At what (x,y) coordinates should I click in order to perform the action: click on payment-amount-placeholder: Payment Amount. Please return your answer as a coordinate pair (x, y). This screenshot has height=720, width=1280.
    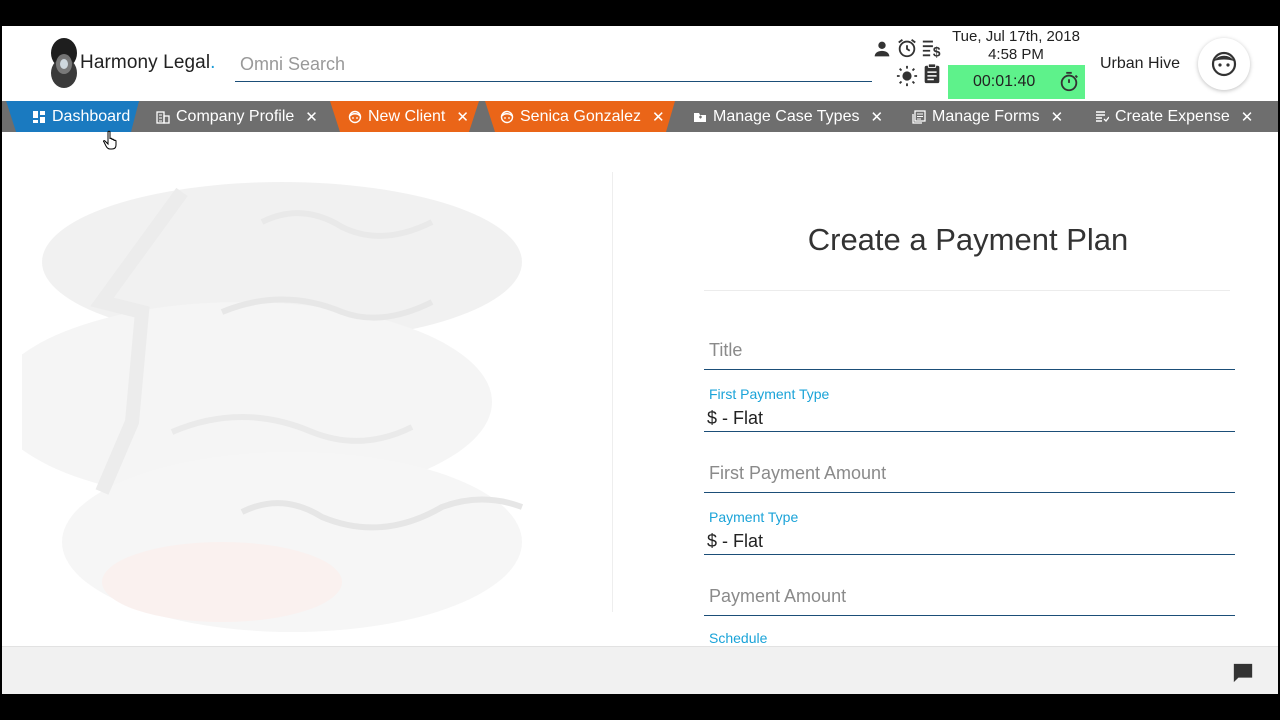
    Looking at the image, I should click on (778, 596).